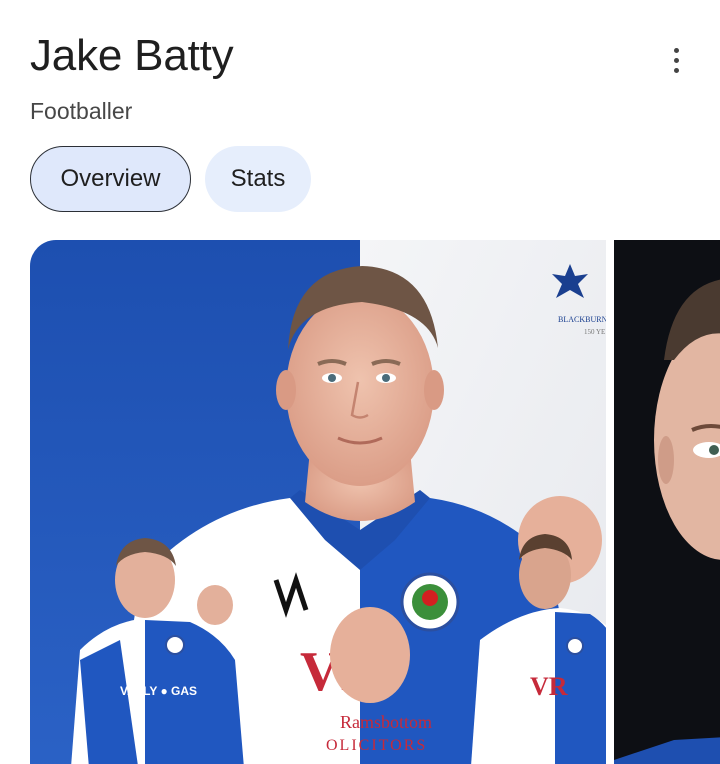 The width and height of the screenshot is (720, 764). What do you see at coordinates (676, 60) in the screenshot?
I see `more-options-button` at bounding box center [676, 60].